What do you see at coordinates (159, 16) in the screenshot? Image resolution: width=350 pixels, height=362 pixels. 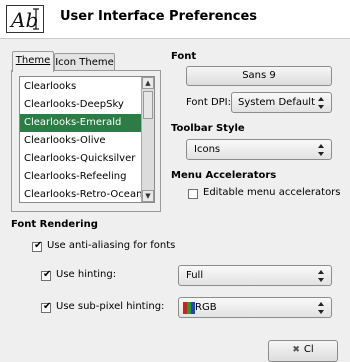 I see `dialog-title: User Interface Preferences` at bounding box center [159, 16].